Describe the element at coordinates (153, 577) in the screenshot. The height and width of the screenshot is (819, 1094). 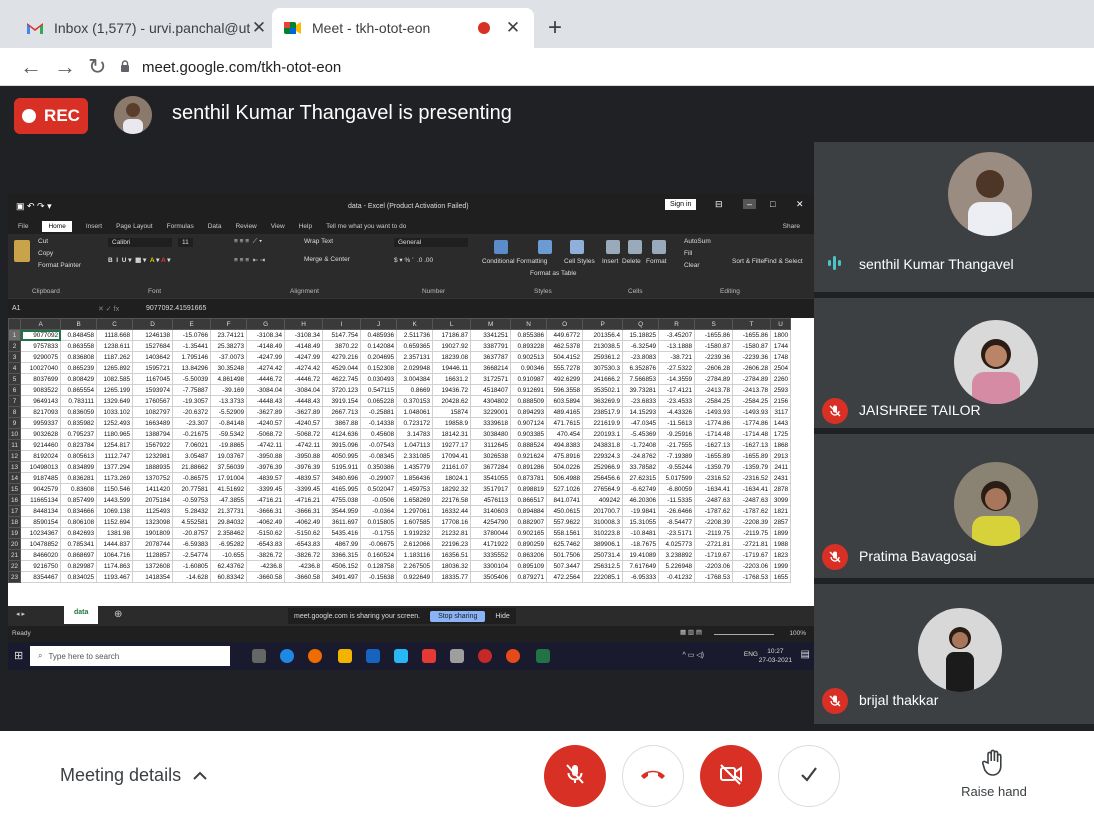
I see `cell: 1418354` at that location.